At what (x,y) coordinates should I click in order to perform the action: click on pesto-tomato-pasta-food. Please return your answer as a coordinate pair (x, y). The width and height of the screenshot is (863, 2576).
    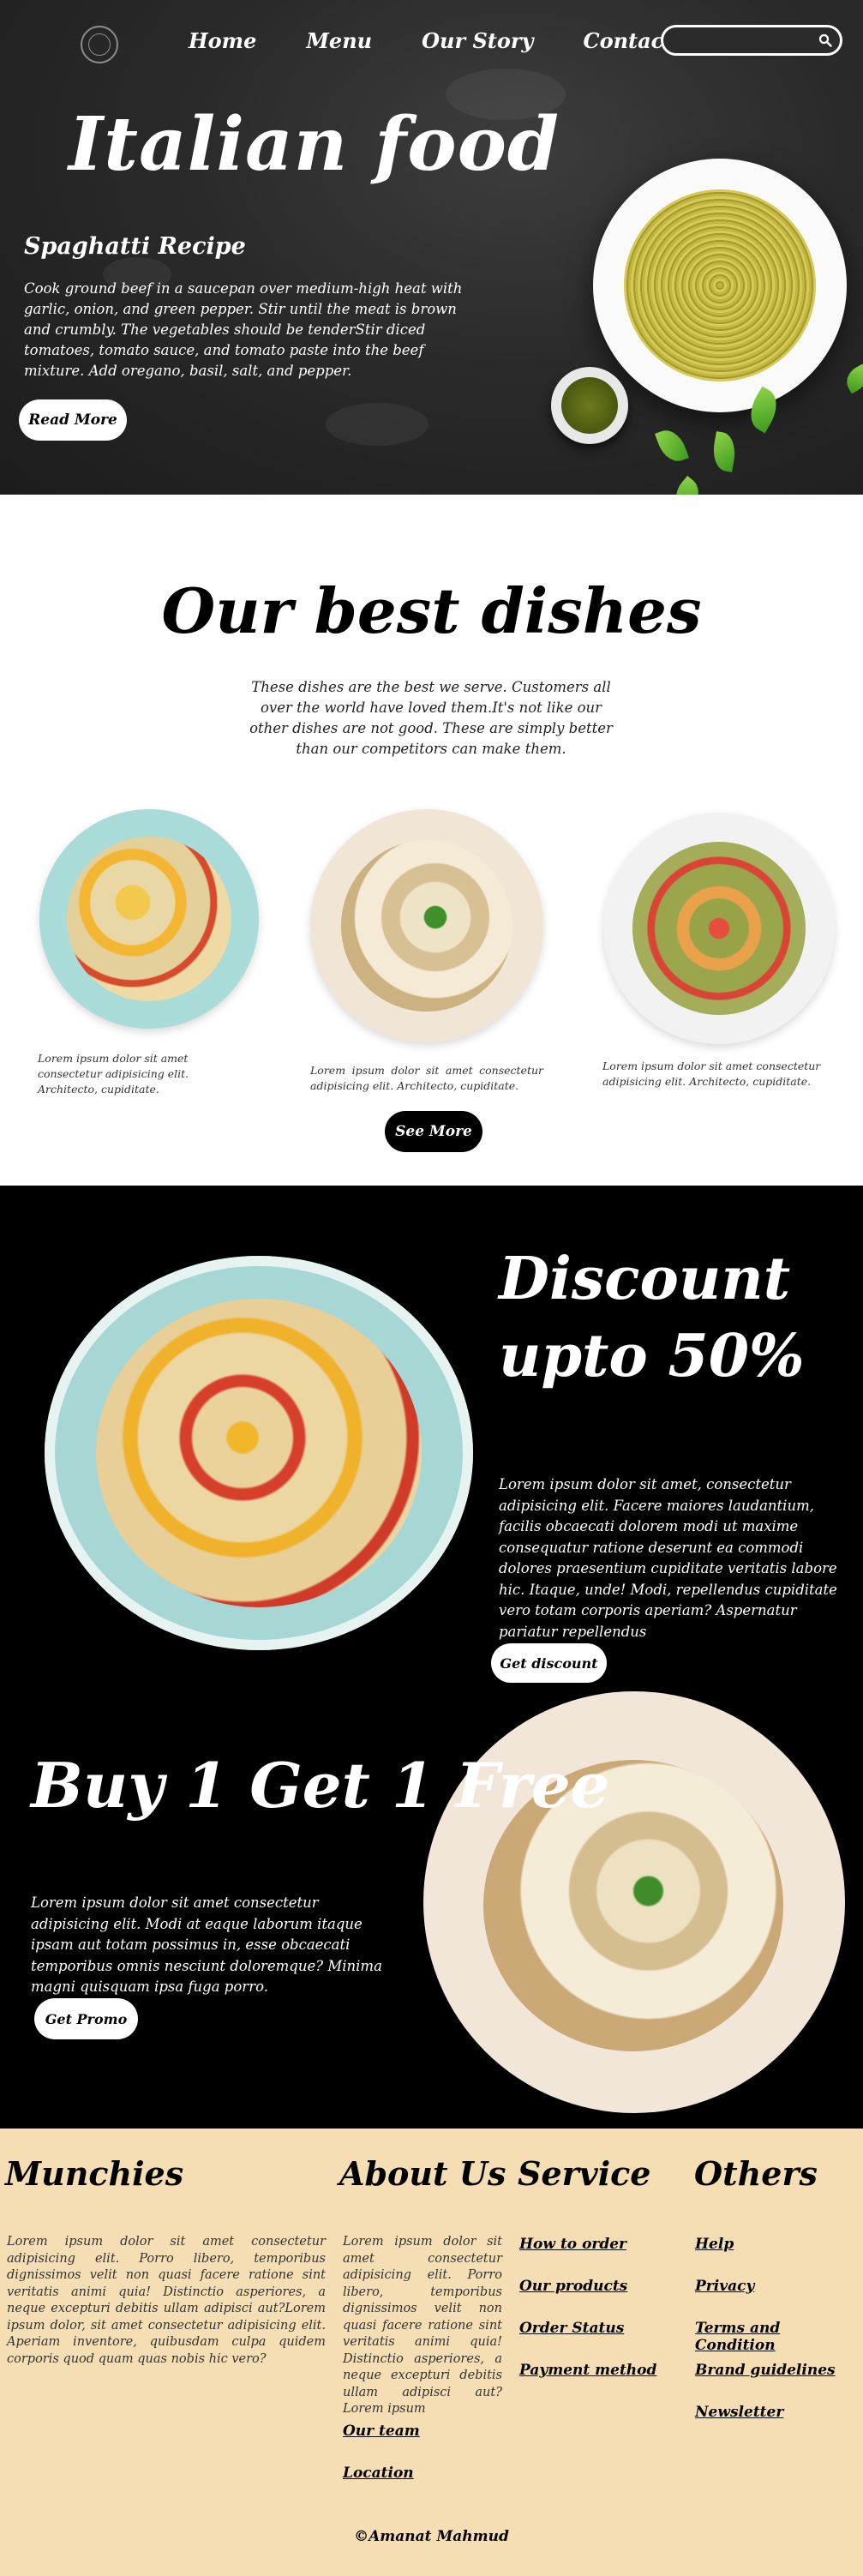
    Looking at the image, I should click on (719, 928).